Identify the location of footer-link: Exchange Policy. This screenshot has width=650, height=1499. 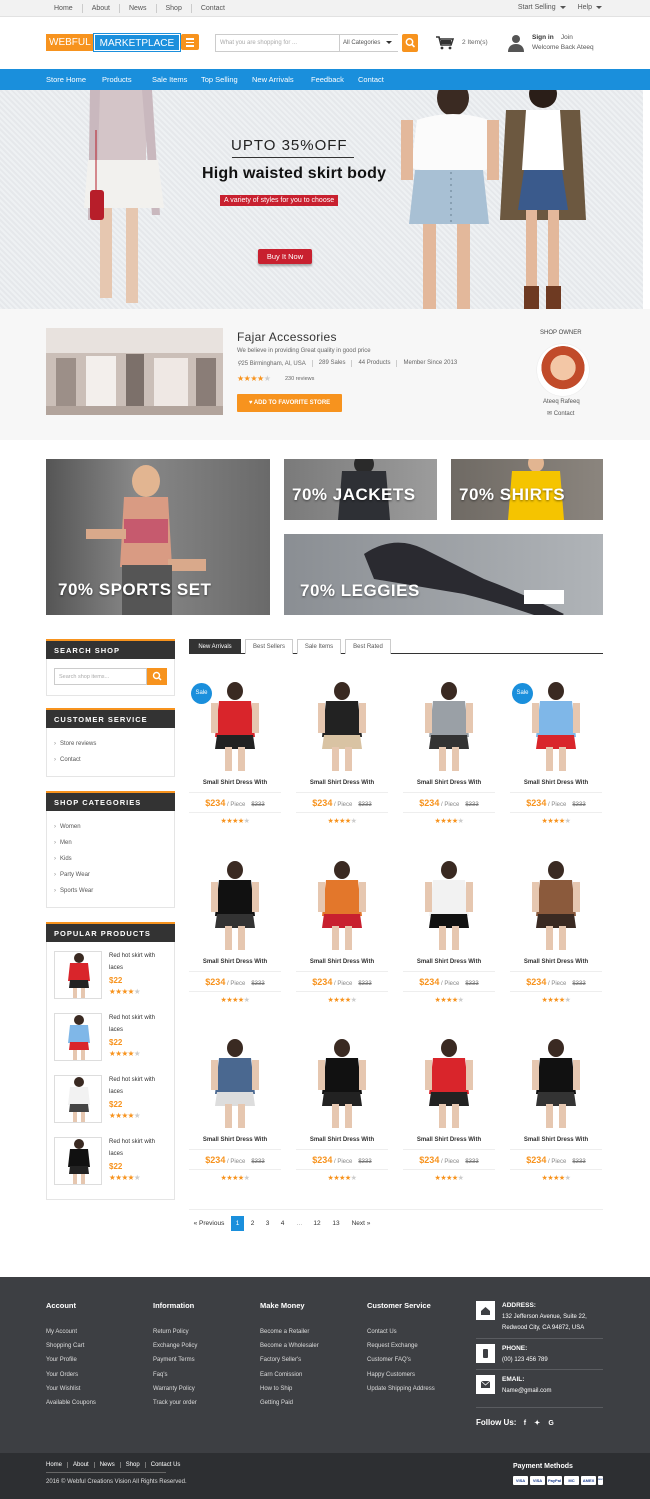
(175, 1346).